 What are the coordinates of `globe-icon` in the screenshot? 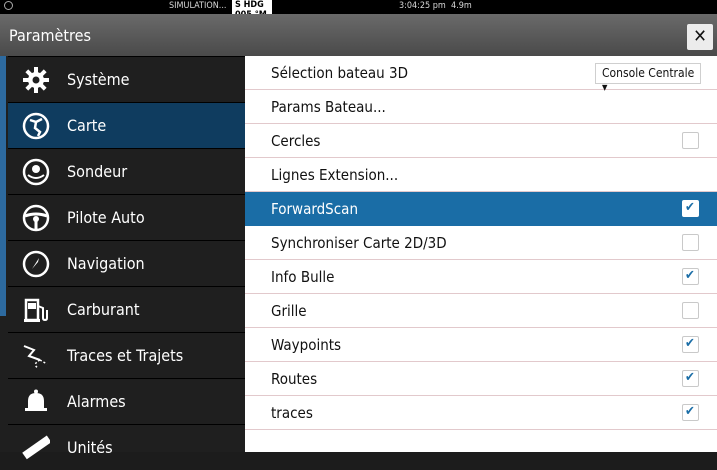 It's located at (8, 5).